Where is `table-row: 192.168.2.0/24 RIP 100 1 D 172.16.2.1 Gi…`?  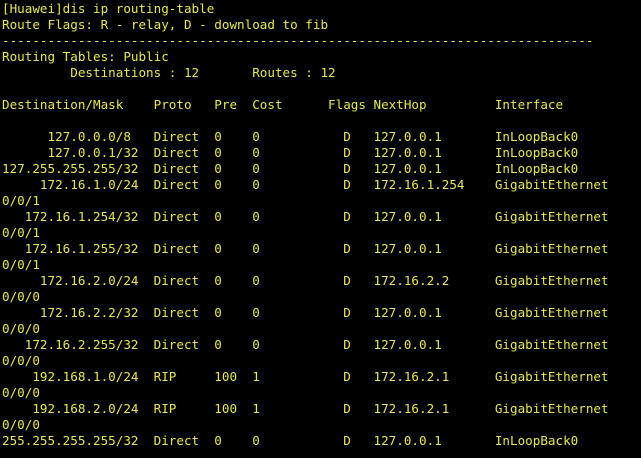 table-row: 192.168.2.0/24 RIP 100 1 D 172.16.2.1 Gi… is located at coordinates (305, 408).